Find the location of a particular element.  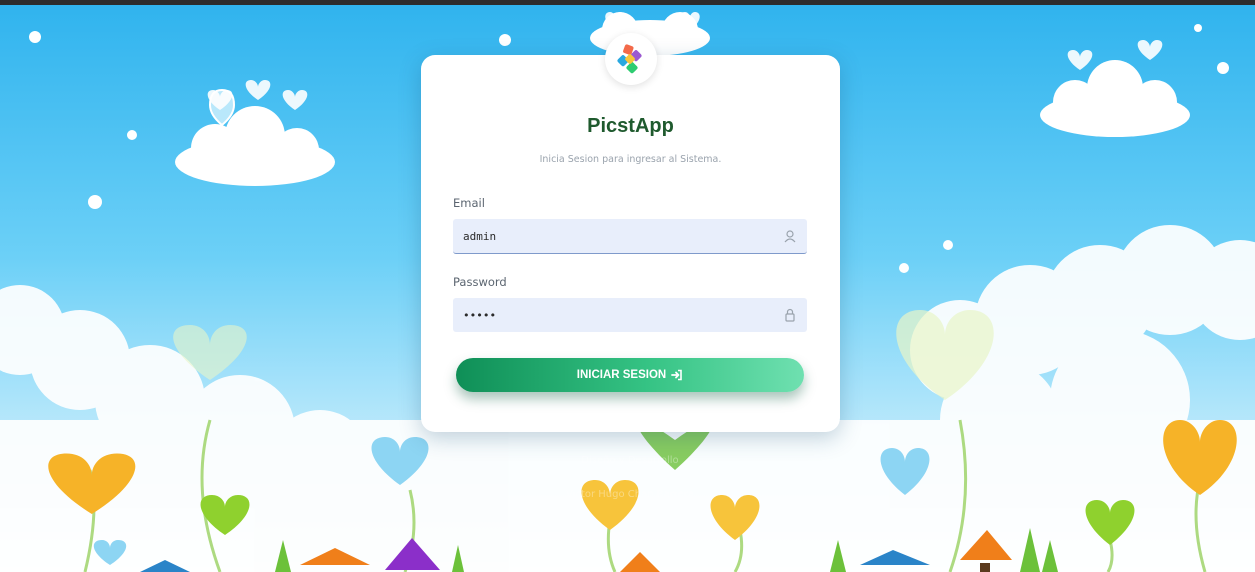

footer-credit-author: Victor Hugo Chan Barrera is located at coordinates (630, 494).